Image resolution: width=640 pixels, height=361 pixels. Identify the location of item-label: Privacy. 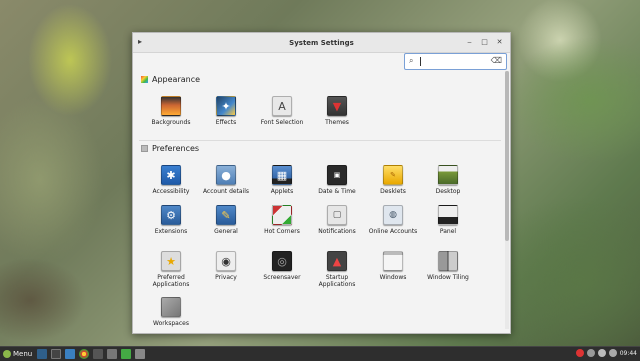
(226, 277).